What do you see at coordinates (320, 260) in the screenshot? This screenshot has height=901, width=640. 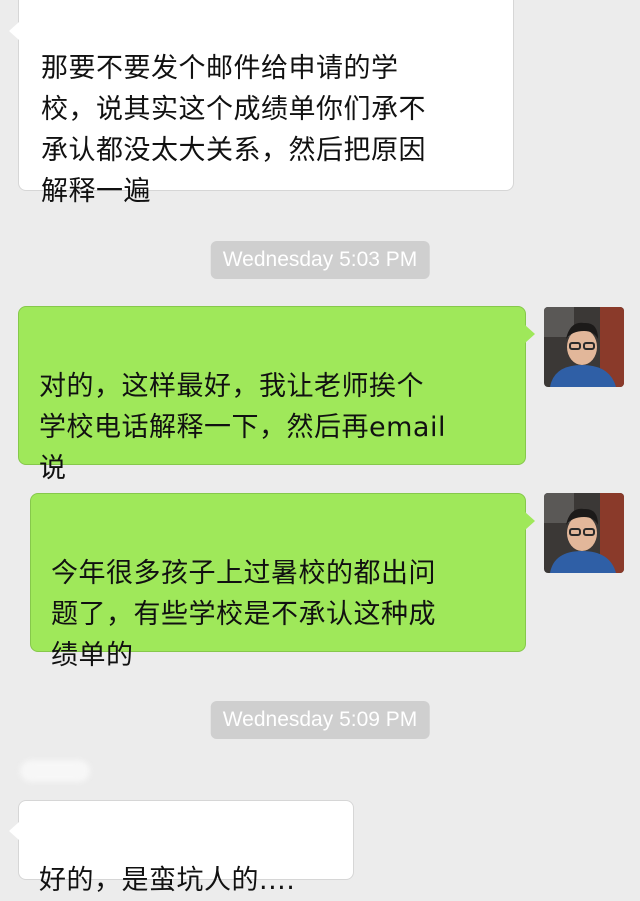 I see `timestamp: Wednesday 5:03 PM` at bounding box center [320, 260].